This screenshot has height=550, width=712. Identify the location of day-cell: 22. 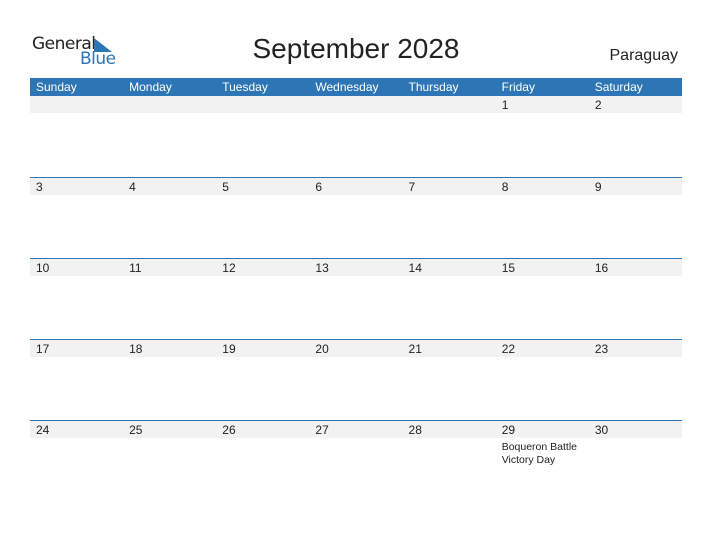
(542, 380).